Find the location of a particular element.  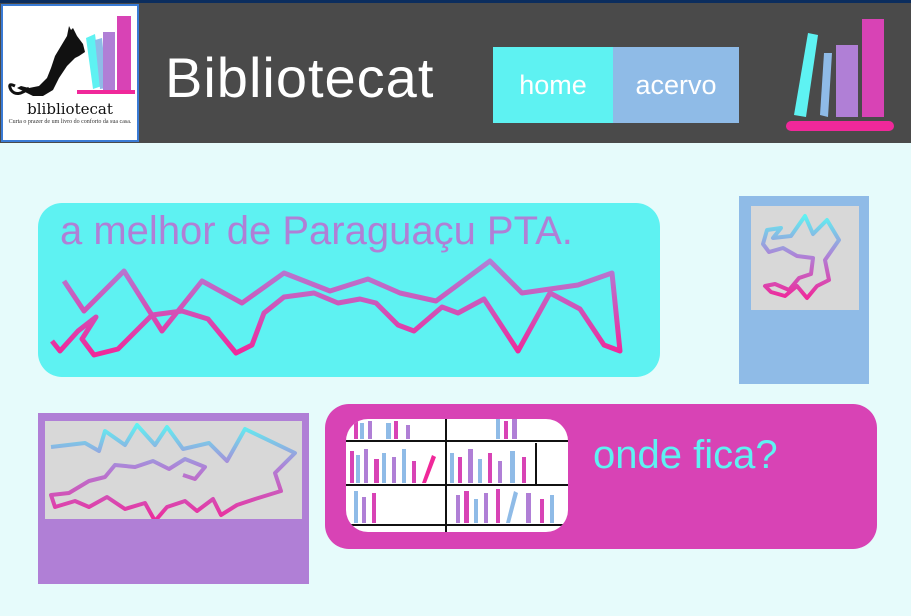

books-icon is located at coordinates (840, 75).